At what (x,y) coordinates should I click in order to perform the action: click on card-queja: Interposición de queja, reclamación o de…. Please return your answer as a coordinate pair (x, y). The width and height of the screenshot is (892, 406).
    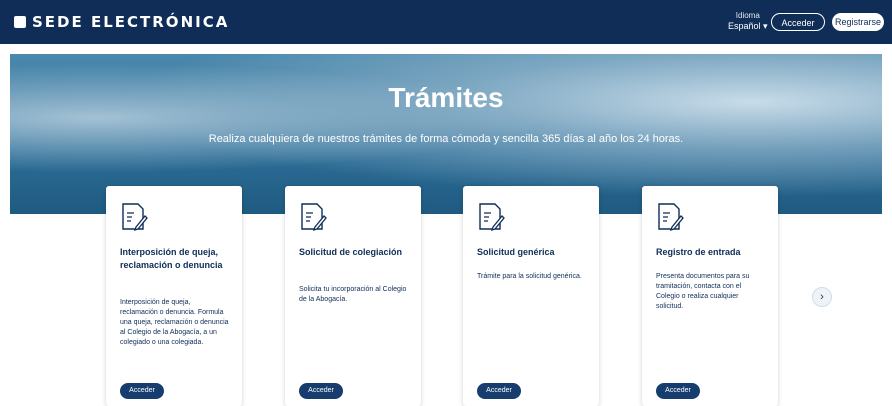
    Looking at the image, I should click on (174, 296).